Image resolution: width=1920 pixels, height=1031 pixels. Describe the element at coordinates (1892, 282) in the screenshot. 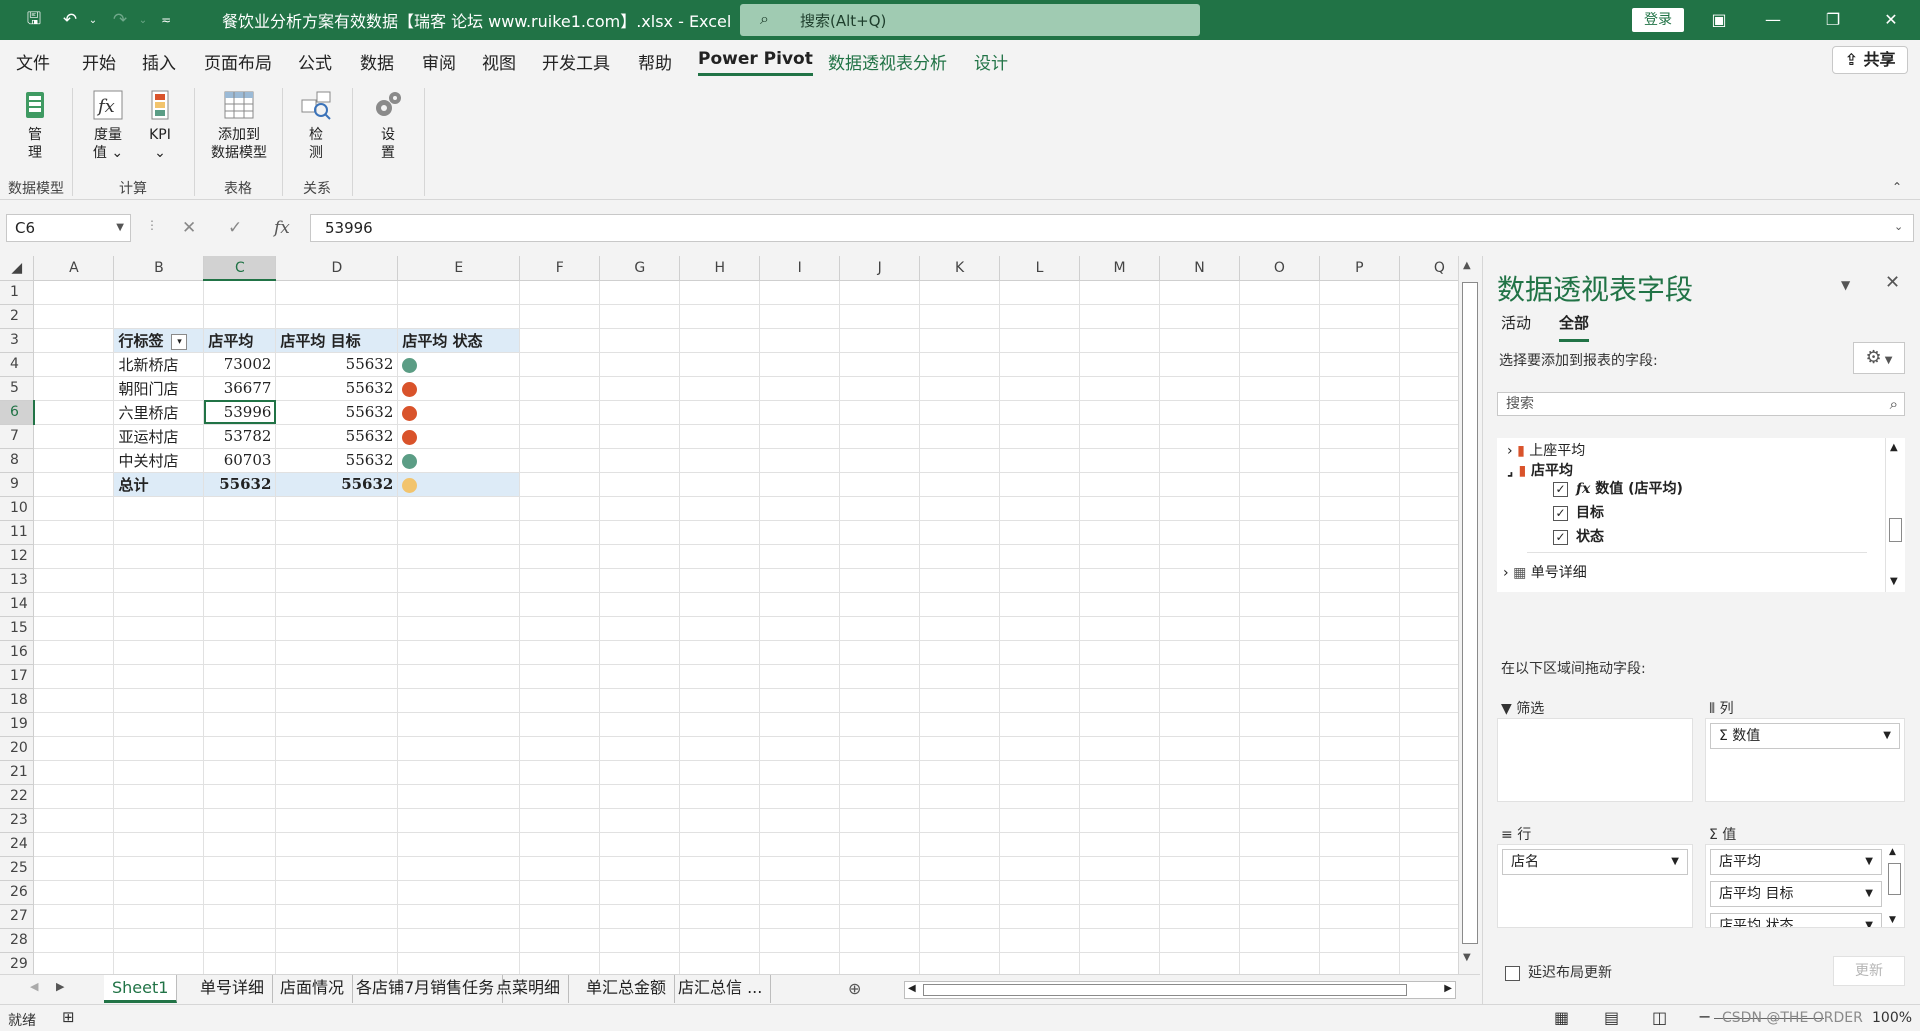

I see `close-pane-icon: ✕` at that location.